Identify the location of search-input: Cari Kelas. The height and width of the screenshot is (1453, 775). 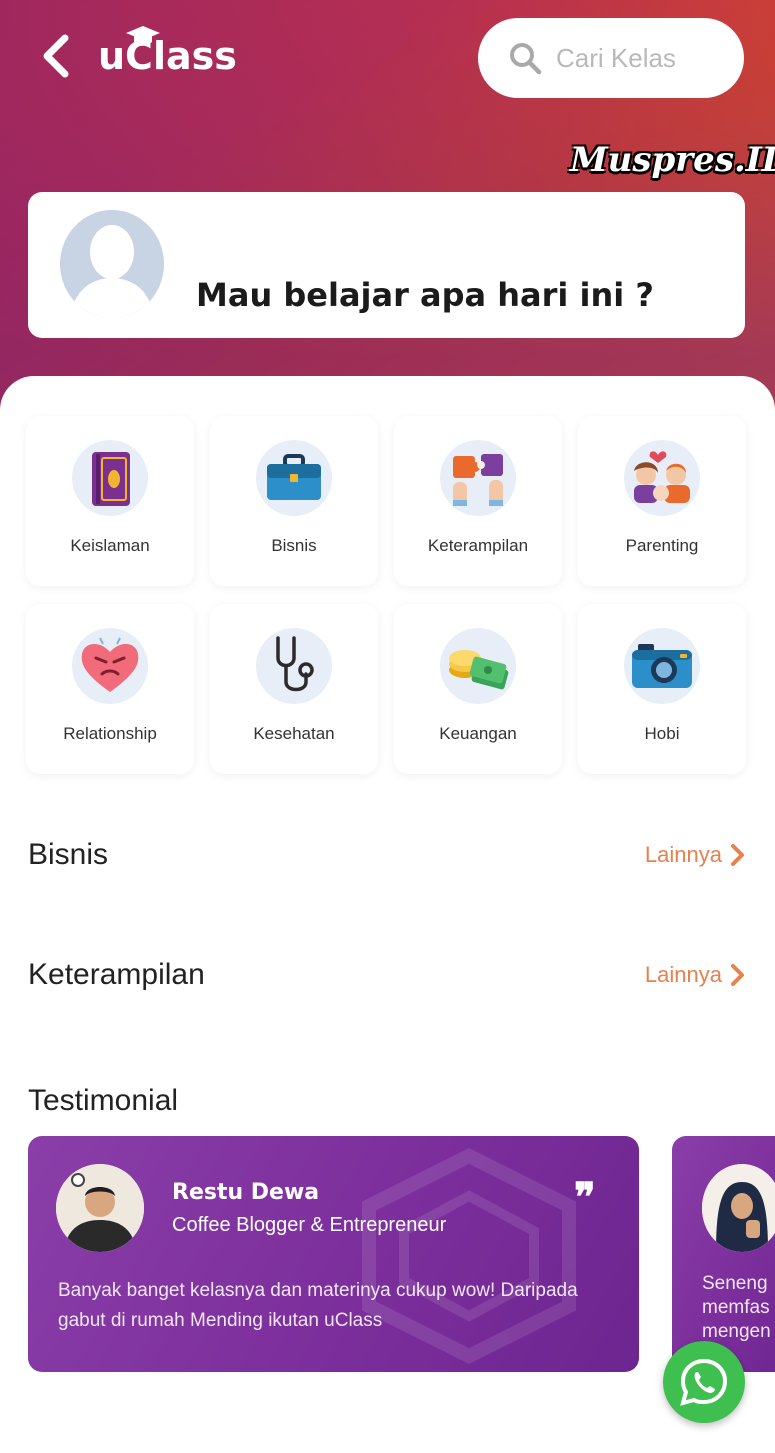
(611, 58).